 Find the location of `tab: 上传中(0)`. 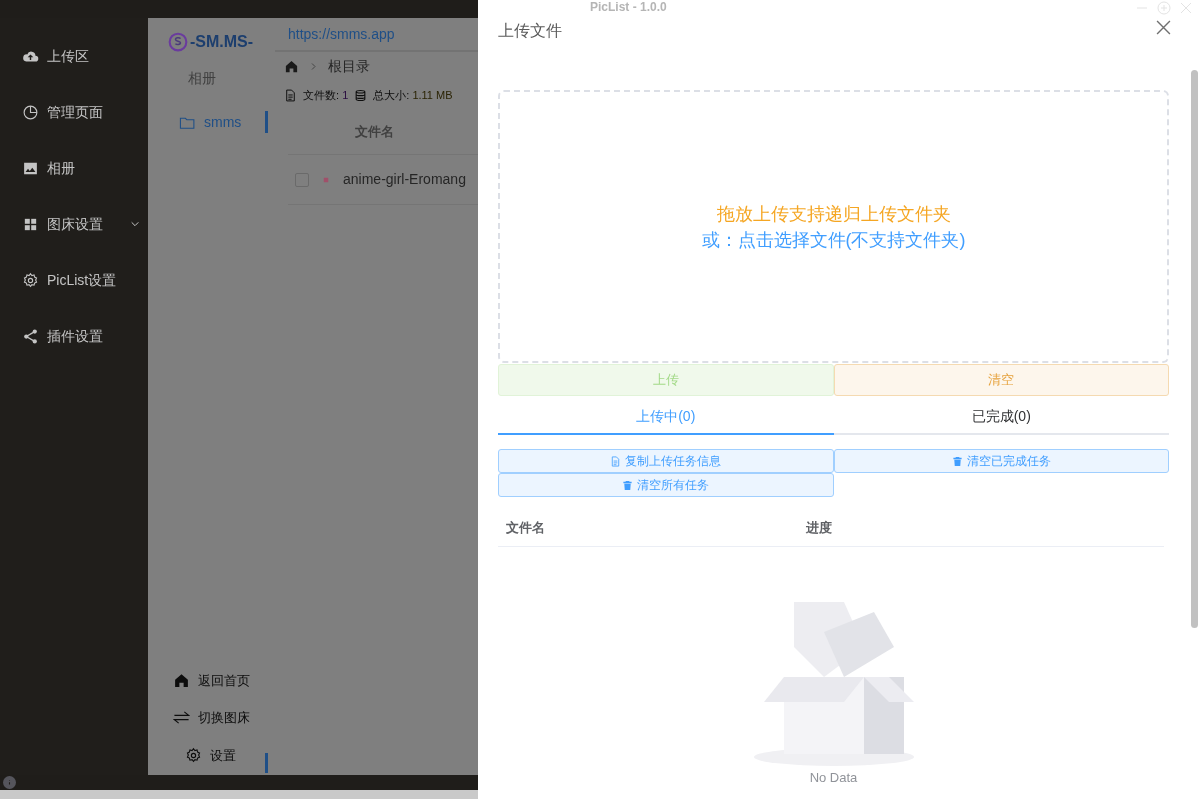

tab: 上传中(0) is located at coordinates (666, 417).